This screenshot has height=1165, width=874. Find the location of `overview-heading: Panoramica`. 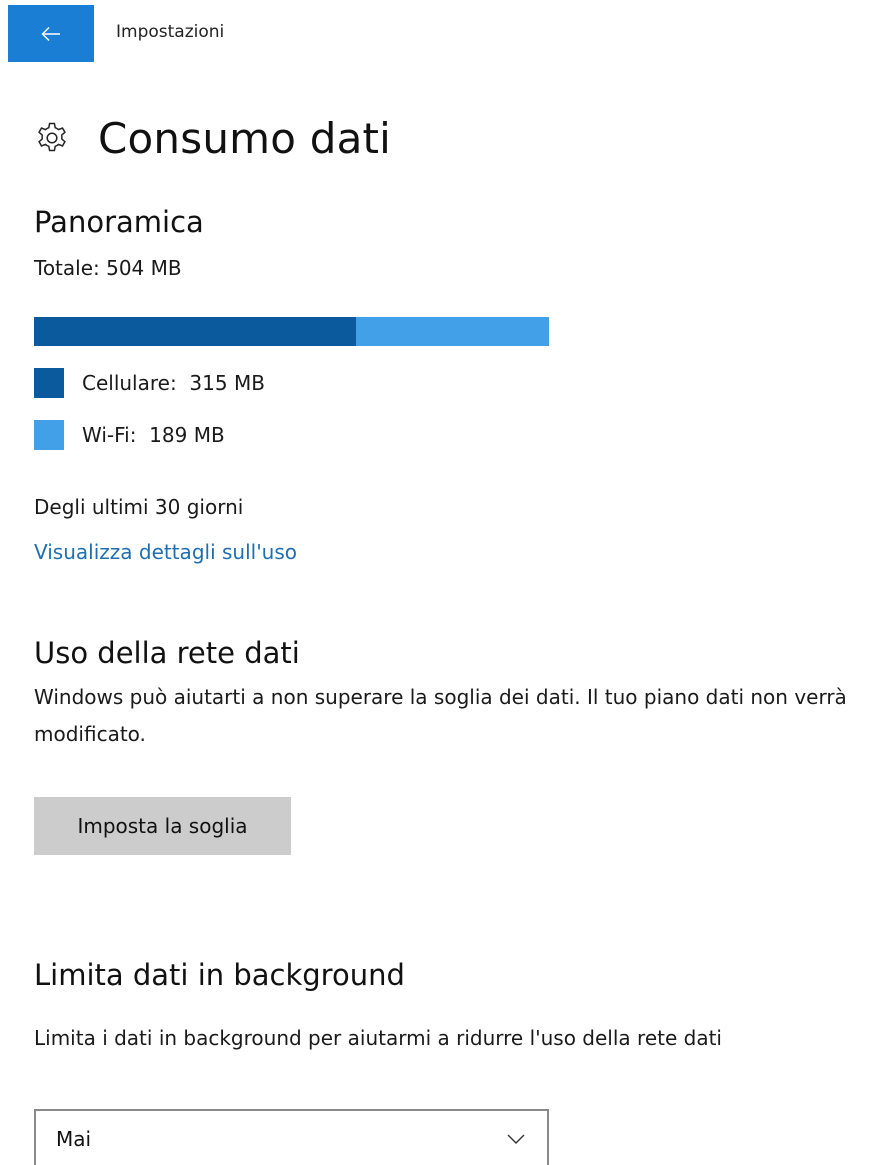

overview-heading: Panoramica is located at coordinates (119, 222).